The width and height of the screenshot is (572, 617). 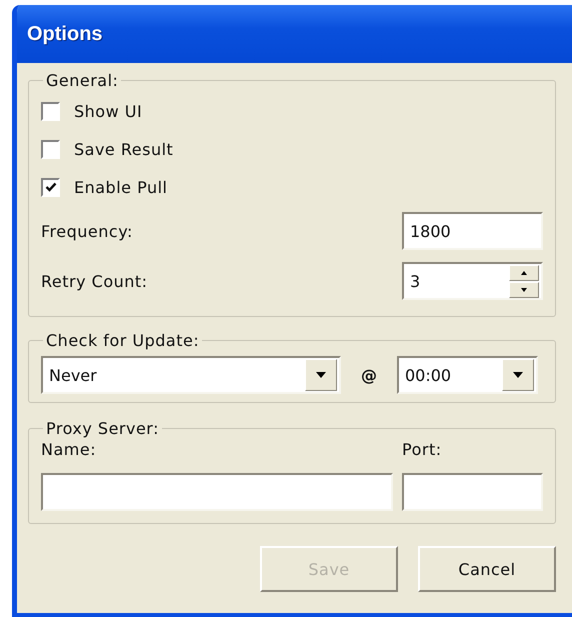 I want to click on spin-down-icon, so click(x=524, y=290).